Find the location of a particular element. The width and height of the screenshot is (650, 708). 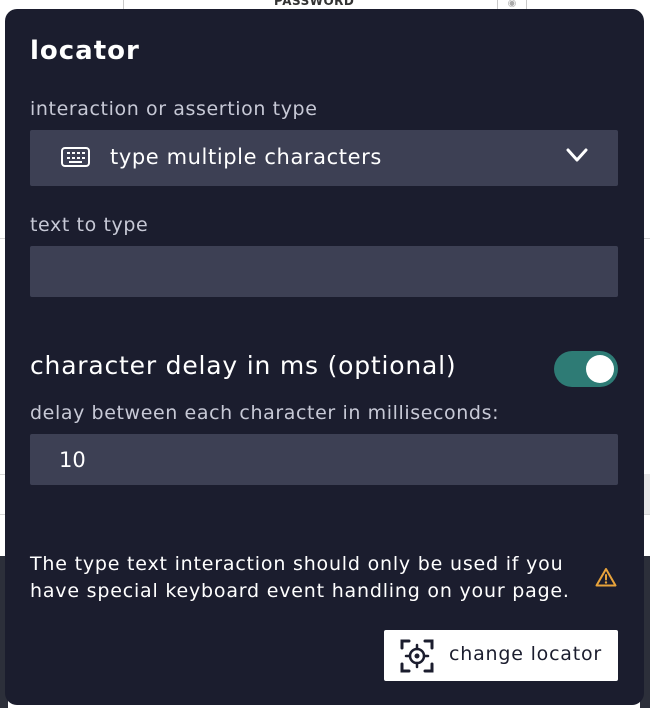

character-delay-toggle is located at coordinates (586, 369).